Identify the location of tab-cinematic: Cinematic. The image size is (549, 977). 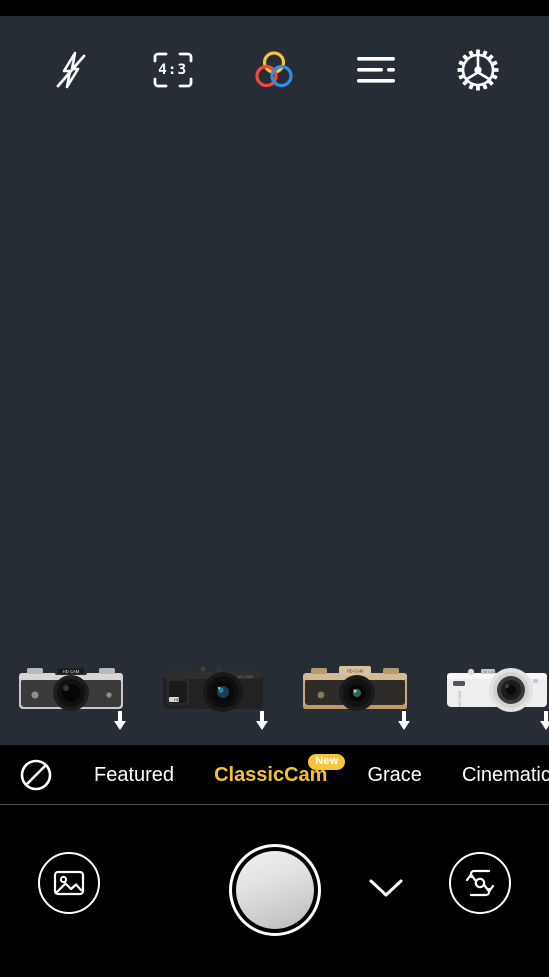
(495, 775).